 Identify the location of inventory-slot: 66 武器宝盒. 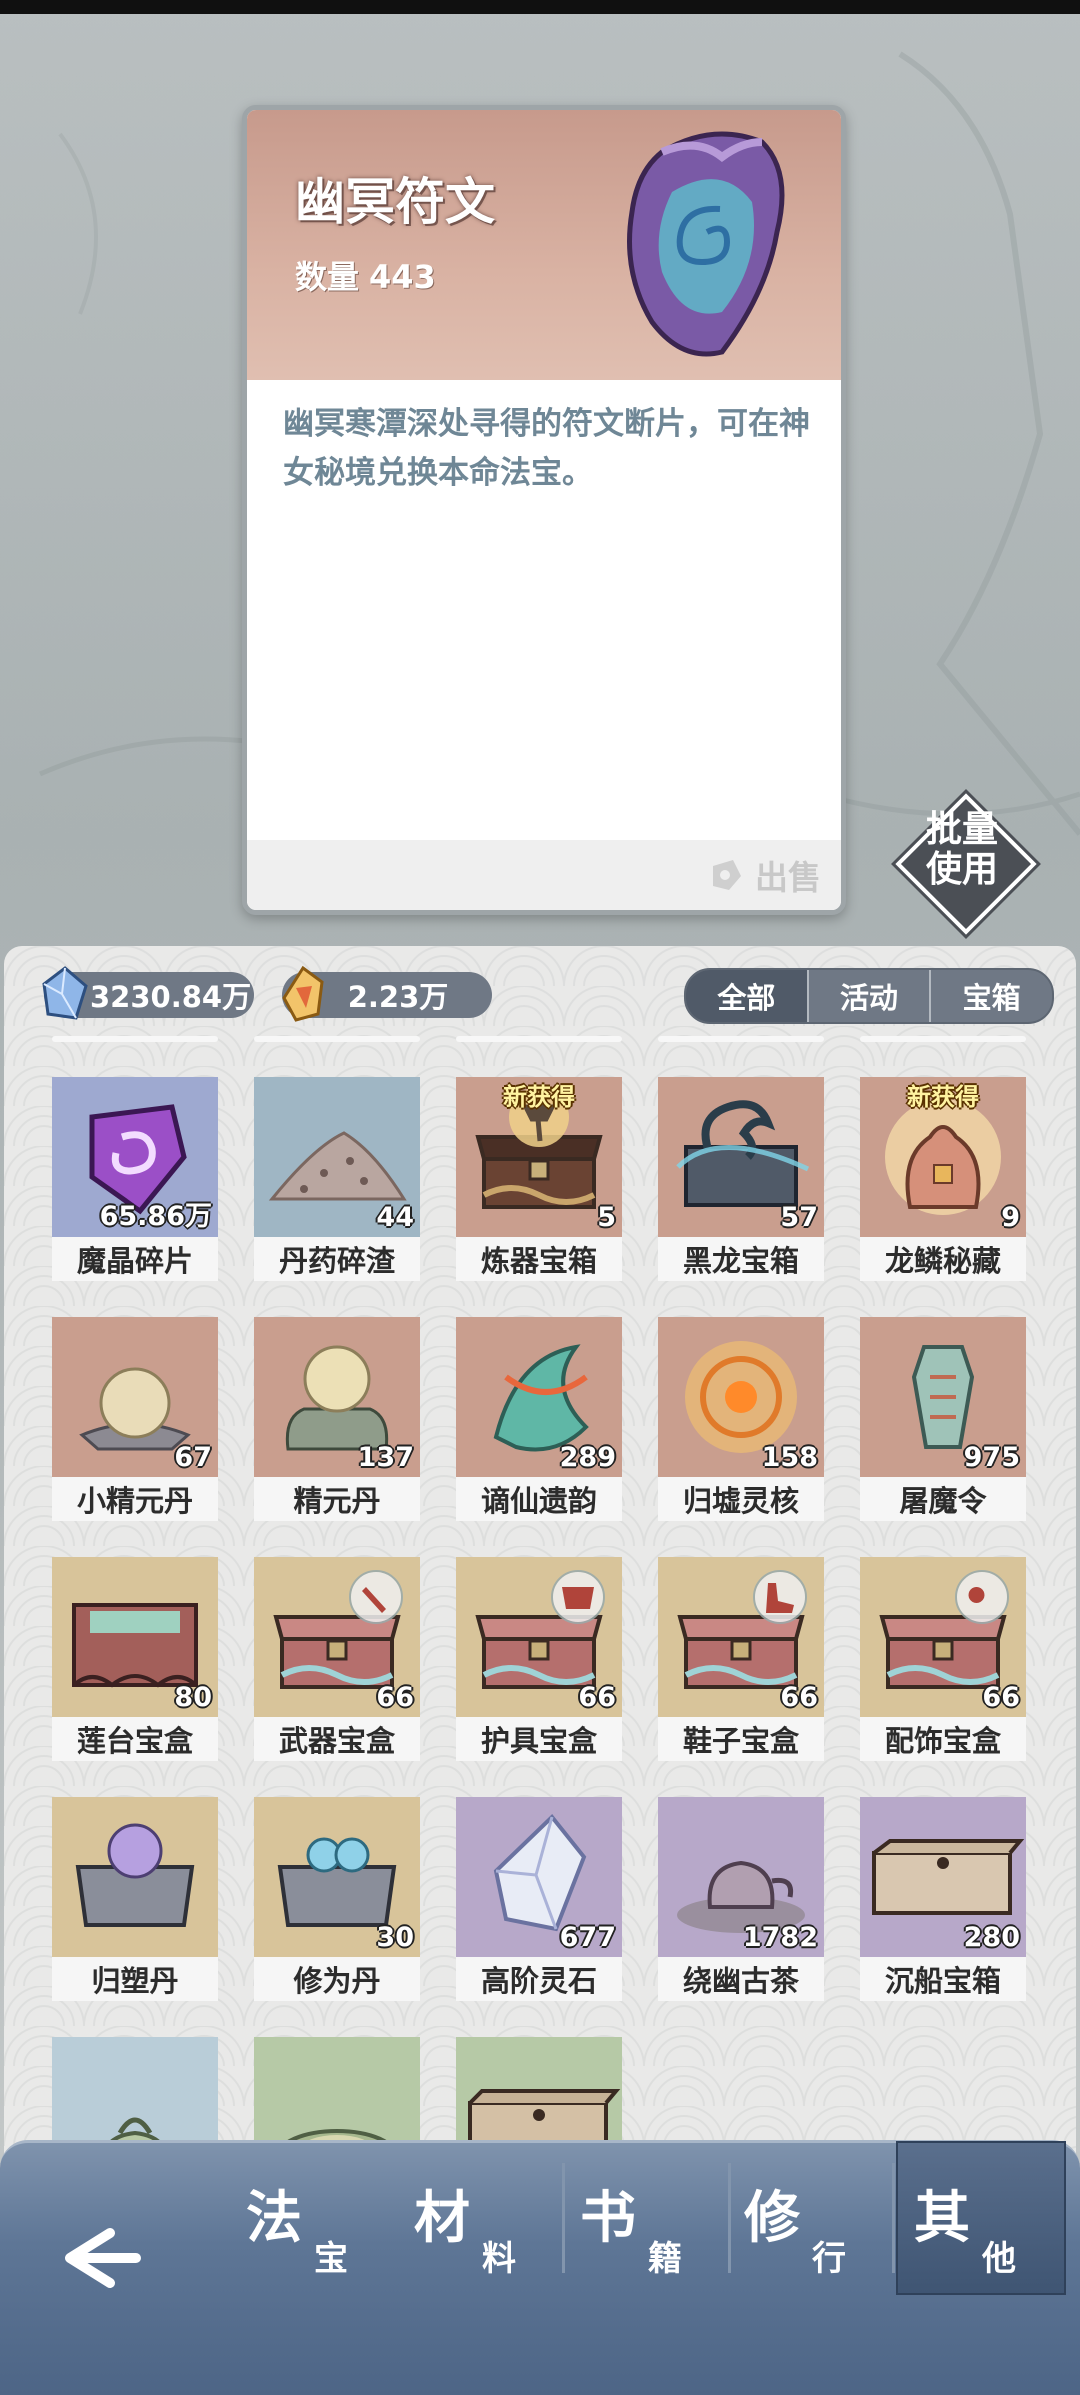
(337, 1662).